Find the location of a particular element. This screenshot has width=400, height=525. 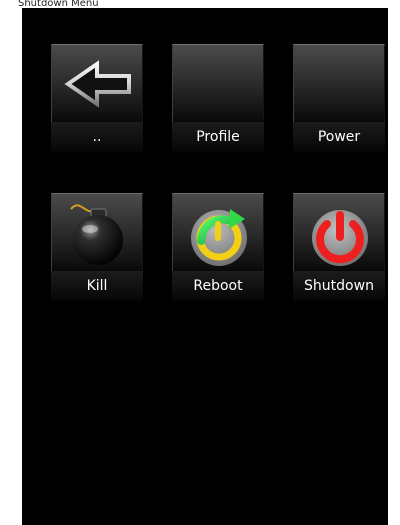

power-tile-icon-box is located at coordinates (339, 83).